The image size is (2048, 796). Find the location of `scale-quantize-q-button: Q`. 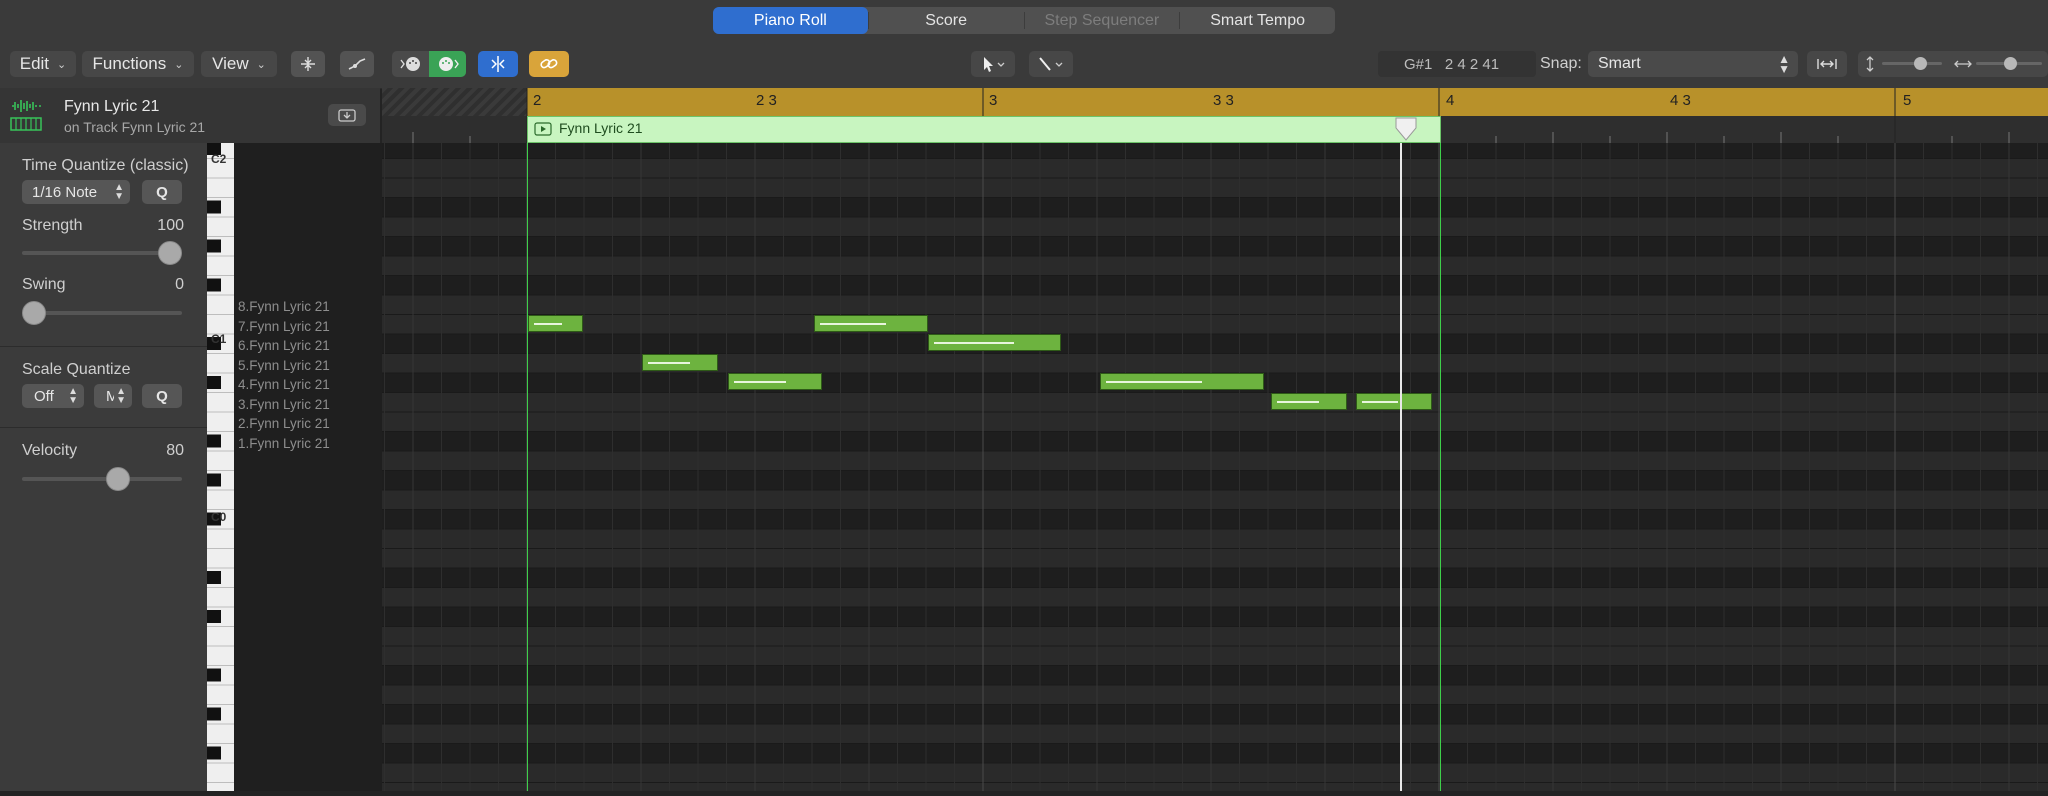

scale-quantize-q-button: Q is located at coordinates (162, 396).